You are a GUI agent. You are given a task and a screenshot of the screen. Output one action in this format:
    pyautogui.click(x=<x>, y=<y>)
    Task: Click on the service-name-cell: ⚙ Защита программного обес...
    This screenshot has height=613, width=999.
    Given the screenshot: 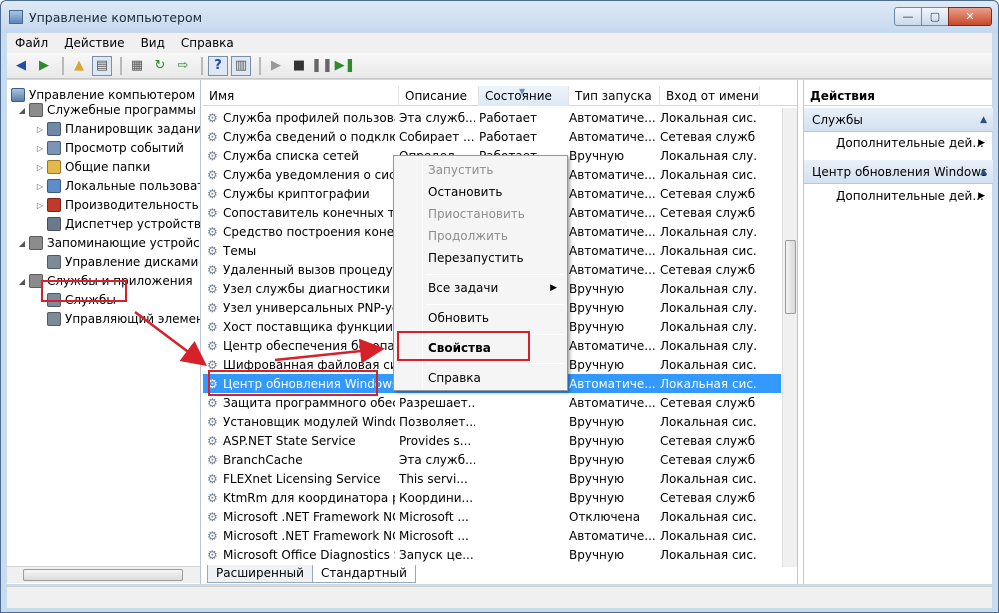 What is the action you would take?
    pyautogui.click(x=299, y=403)
    